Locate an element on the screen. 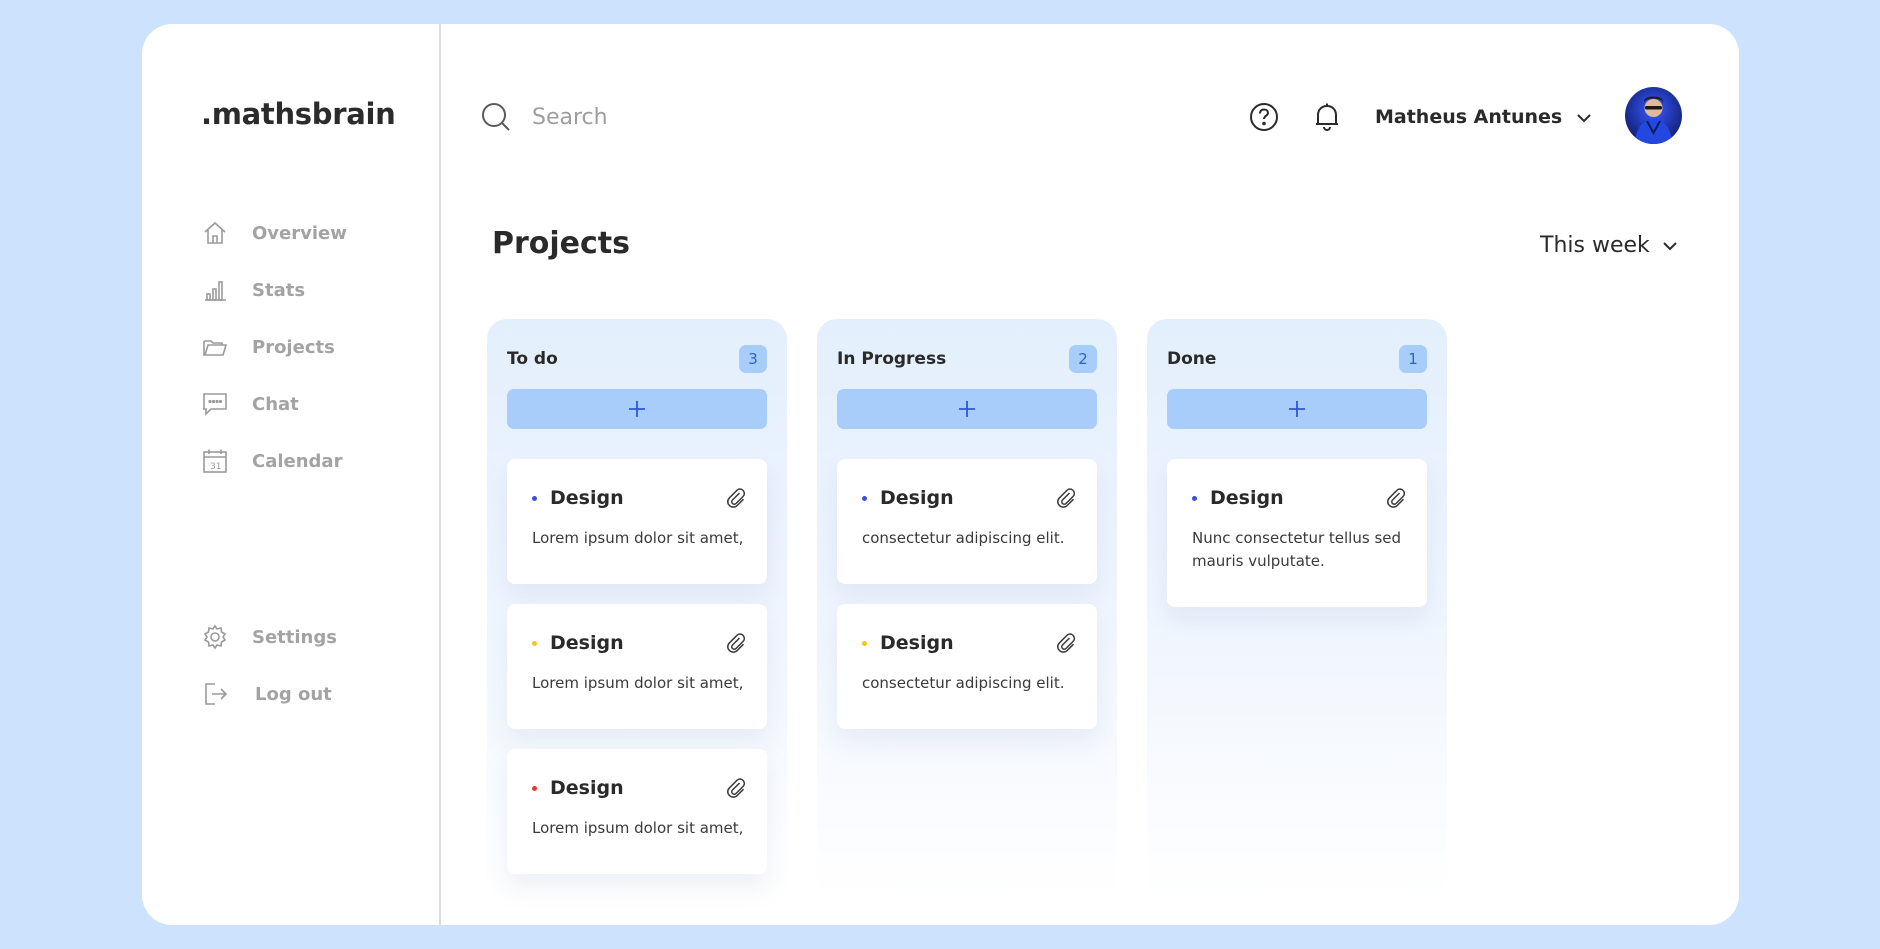 This screenshot has width=1880, height=949. column-title: Done is located at coordinates (1192, 359).